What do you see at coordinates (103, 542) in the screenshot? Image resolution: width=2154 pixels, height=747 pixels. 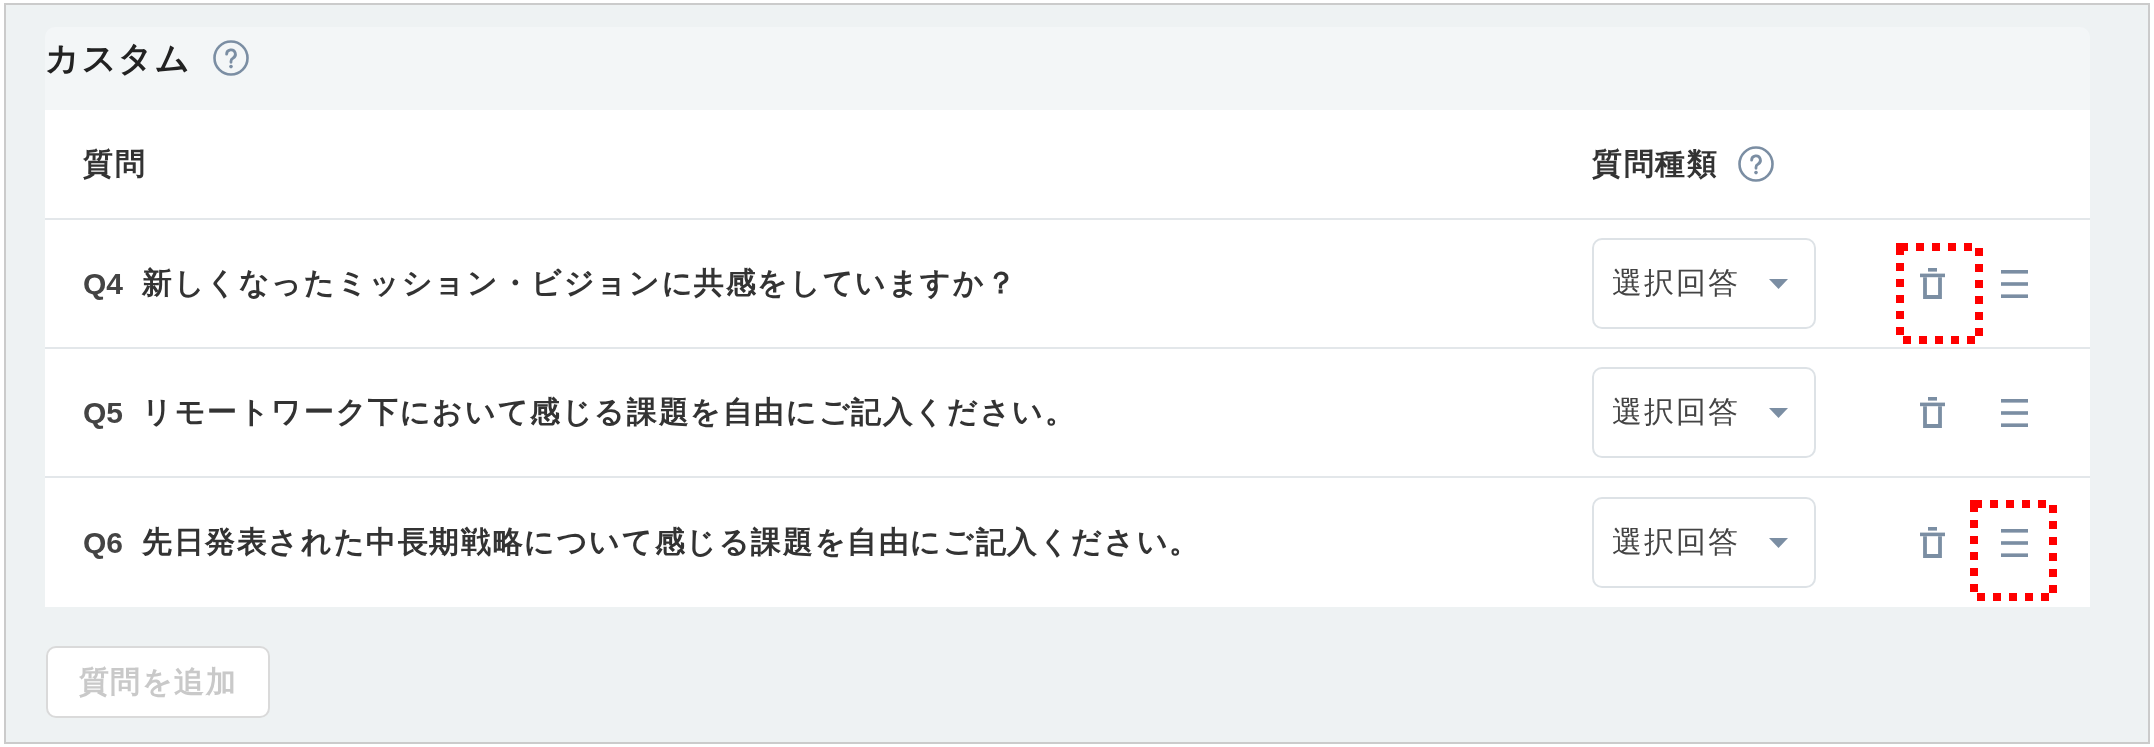 I see `question-number: Q6` at bounding box center [103, 542].